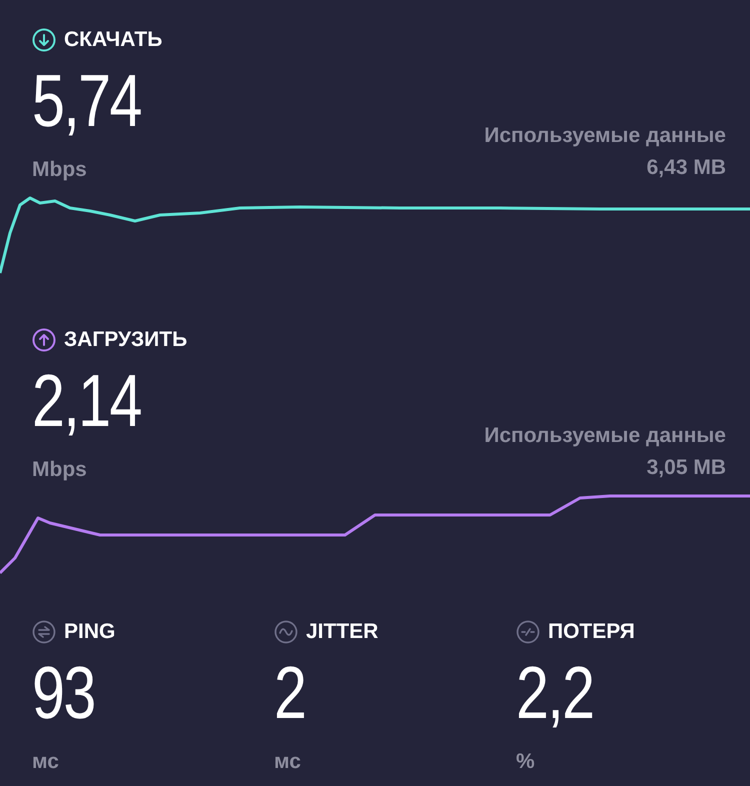  Describe the element at coordinates (342, 632) in the screenshot. I see `metric-label: JITTER` at that location.